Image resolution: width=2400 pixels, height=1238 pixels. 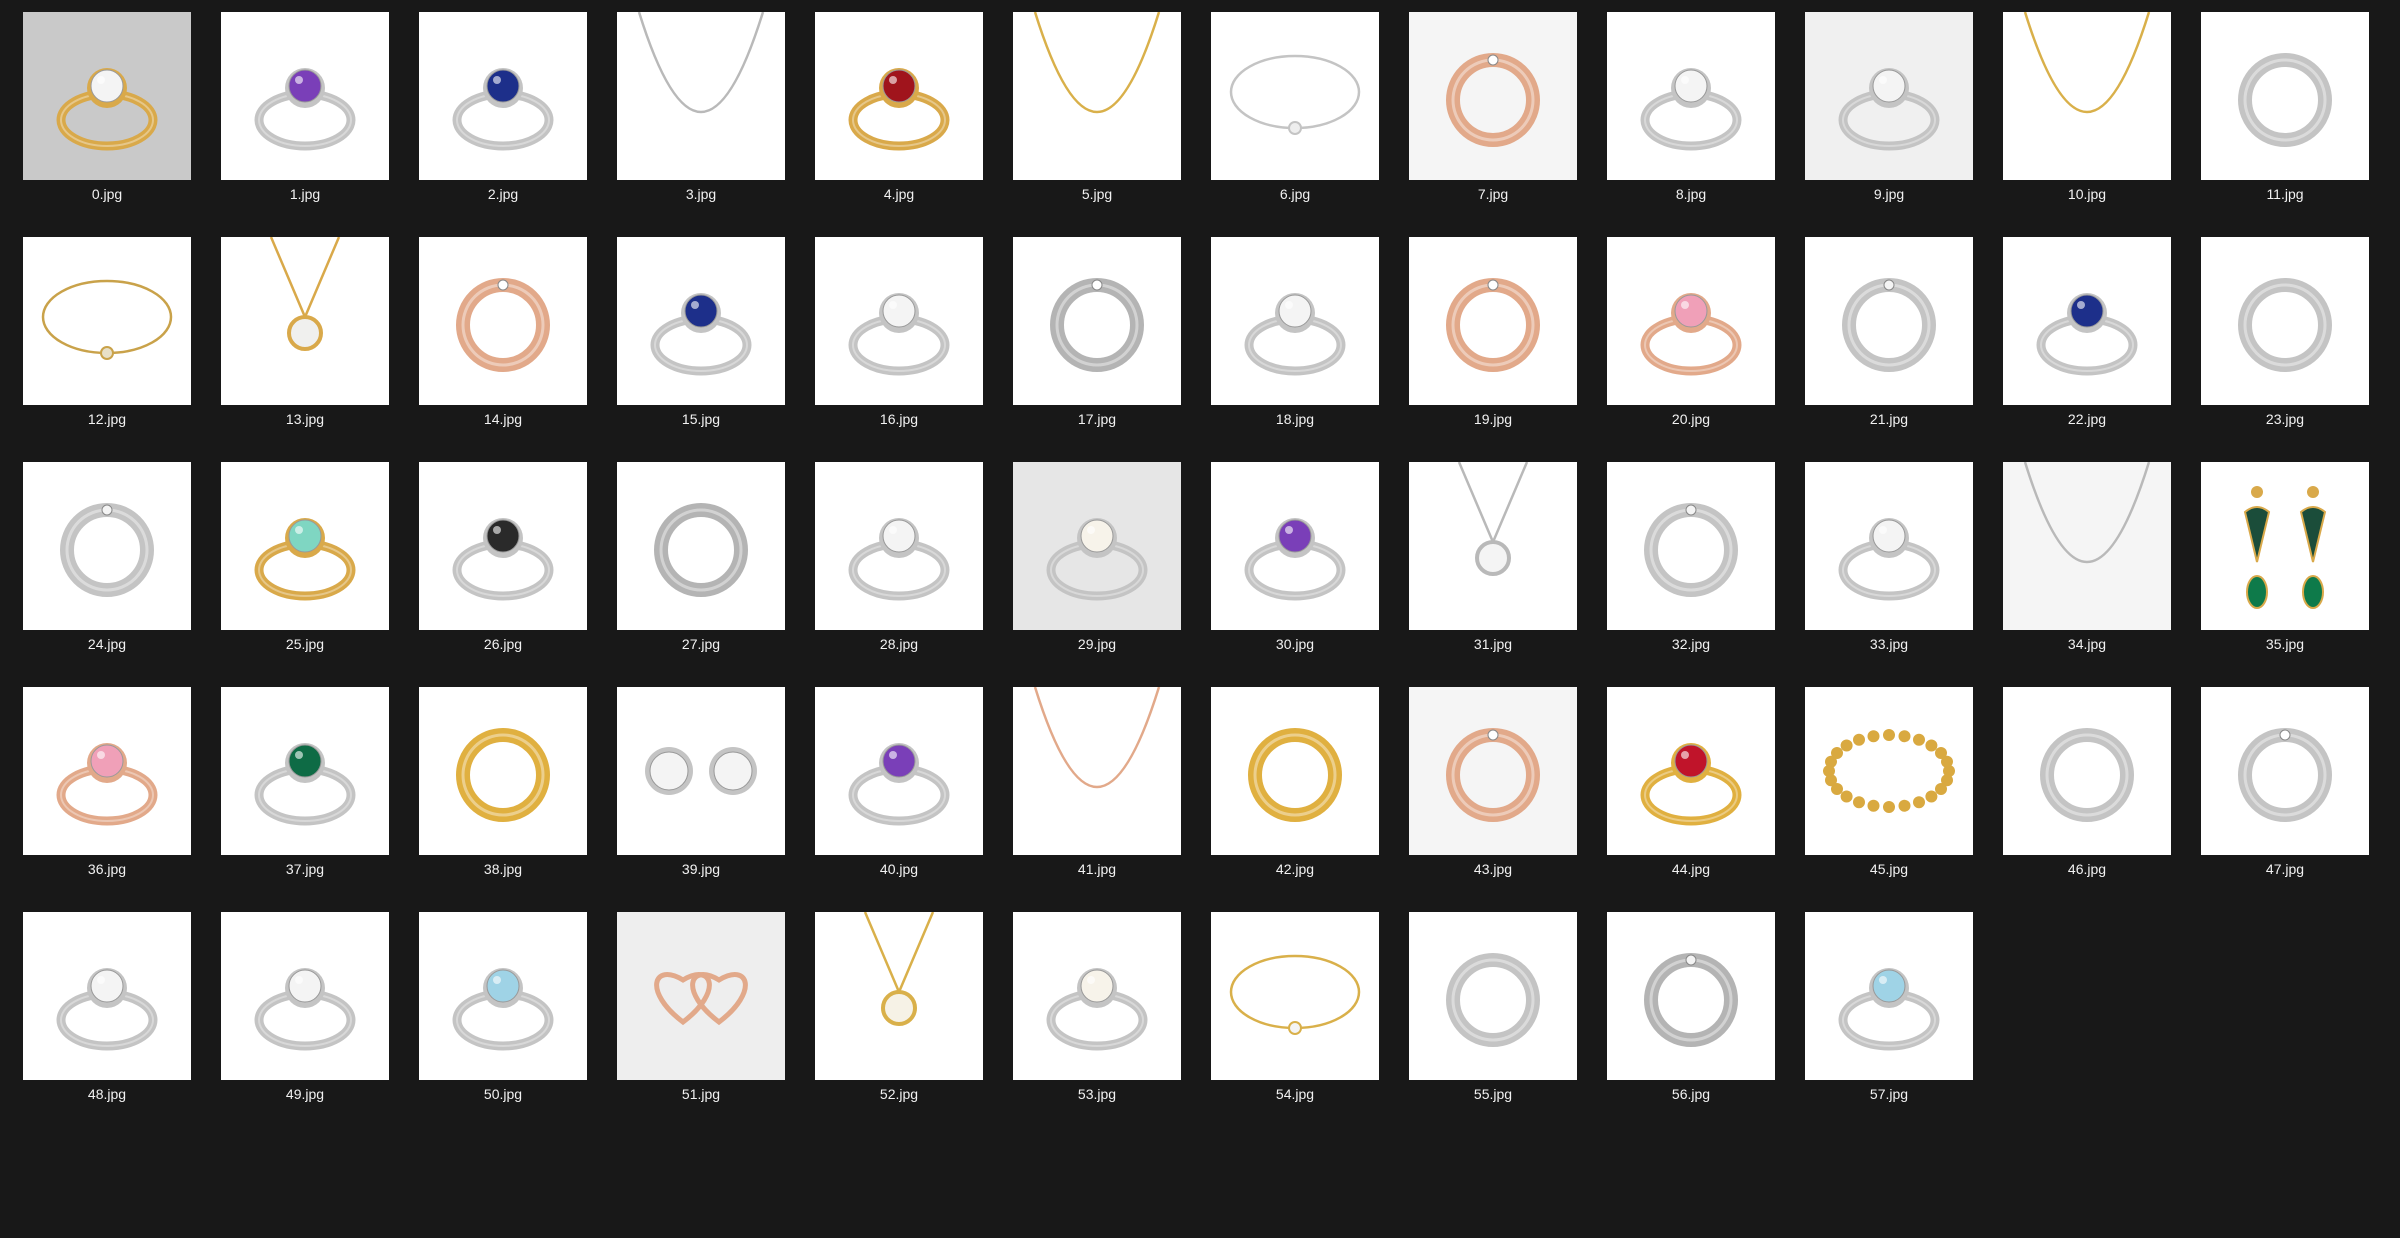 I want to click on file-tile: 37.jpg, so click(x=305, y=782).